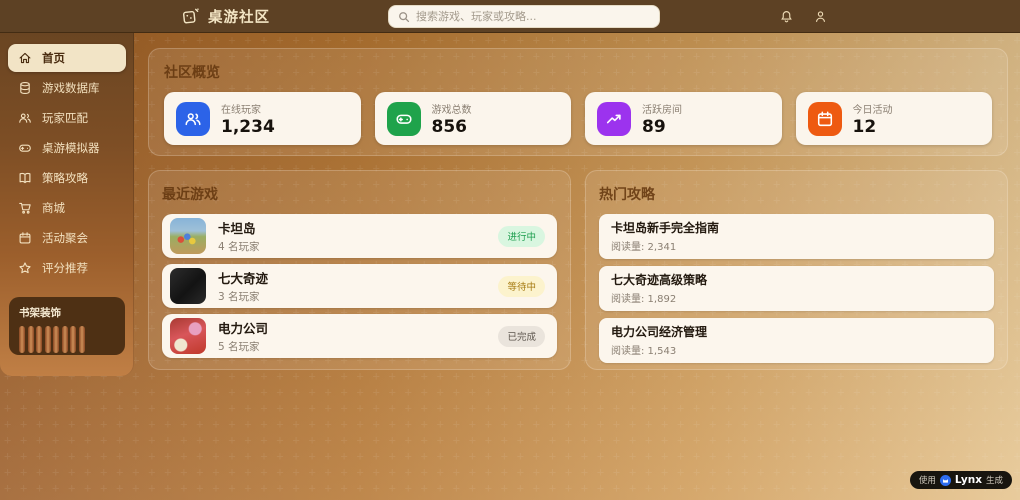  What do you see at coordinates (820, 16) in the screenshot?
I see `user-profile-icon` at bounding box center [820, 16].